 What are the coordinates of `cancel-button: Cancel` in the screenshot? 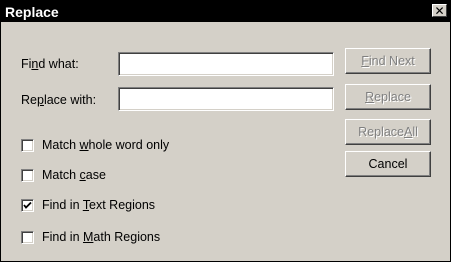 It's located at (388, 164).